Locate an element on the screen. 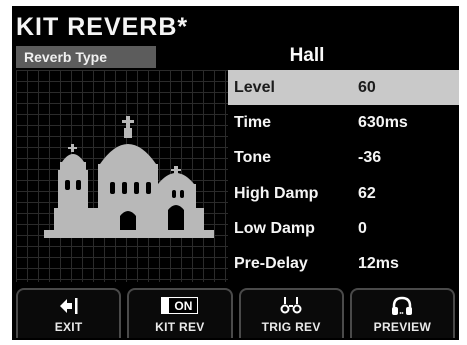 The height and width of the screenshot is (345, 467). param-name: High Damp is located at coordinates (276, 193).